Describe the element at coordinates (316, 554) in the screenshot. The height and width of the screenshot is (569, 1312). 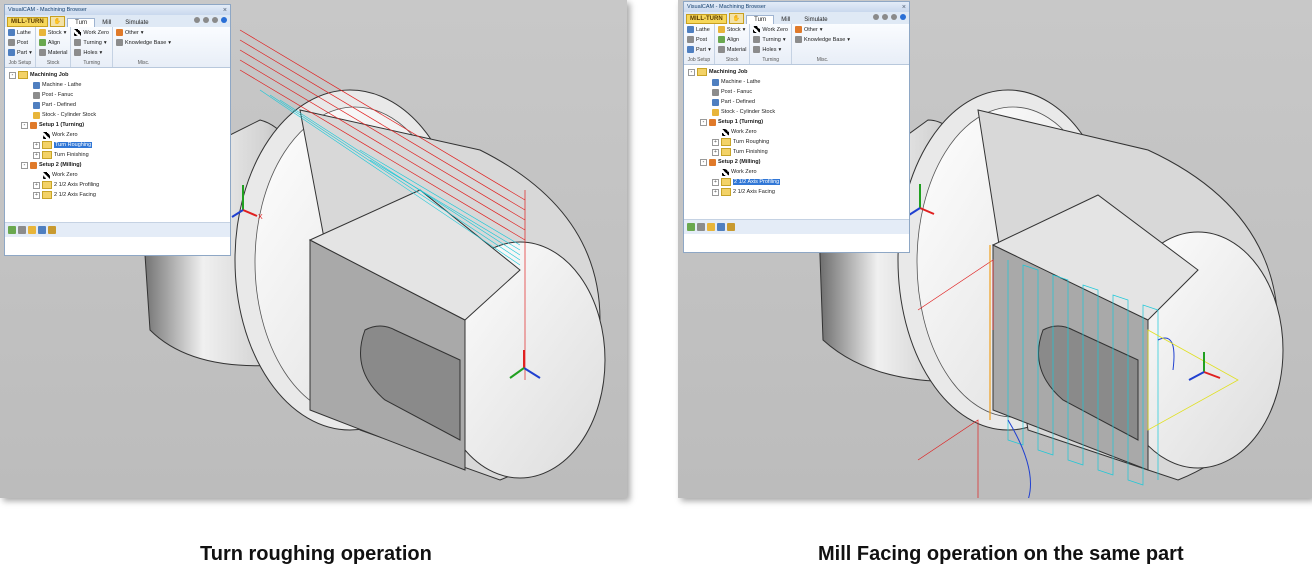
I see `caption-left: Turn roughing operation` at that location.